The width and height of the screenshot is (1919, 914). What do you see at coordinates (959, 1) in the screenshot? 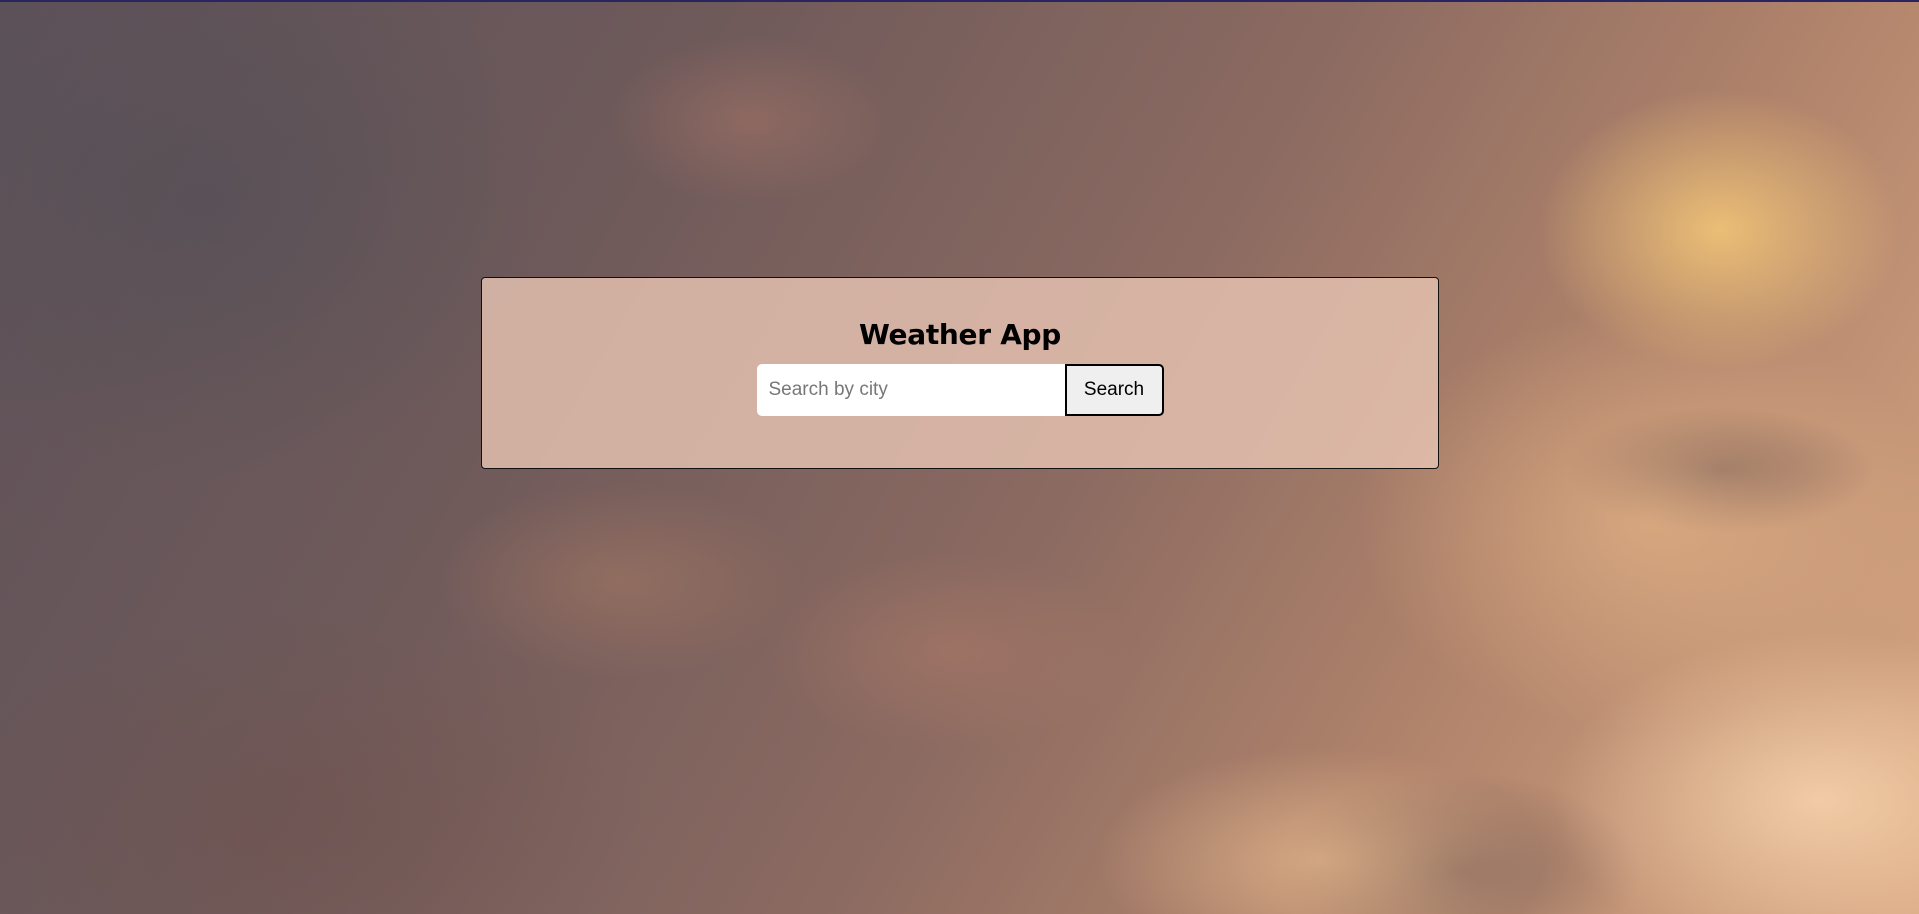
I see `top-border-line` at bounding box center [959, 1].